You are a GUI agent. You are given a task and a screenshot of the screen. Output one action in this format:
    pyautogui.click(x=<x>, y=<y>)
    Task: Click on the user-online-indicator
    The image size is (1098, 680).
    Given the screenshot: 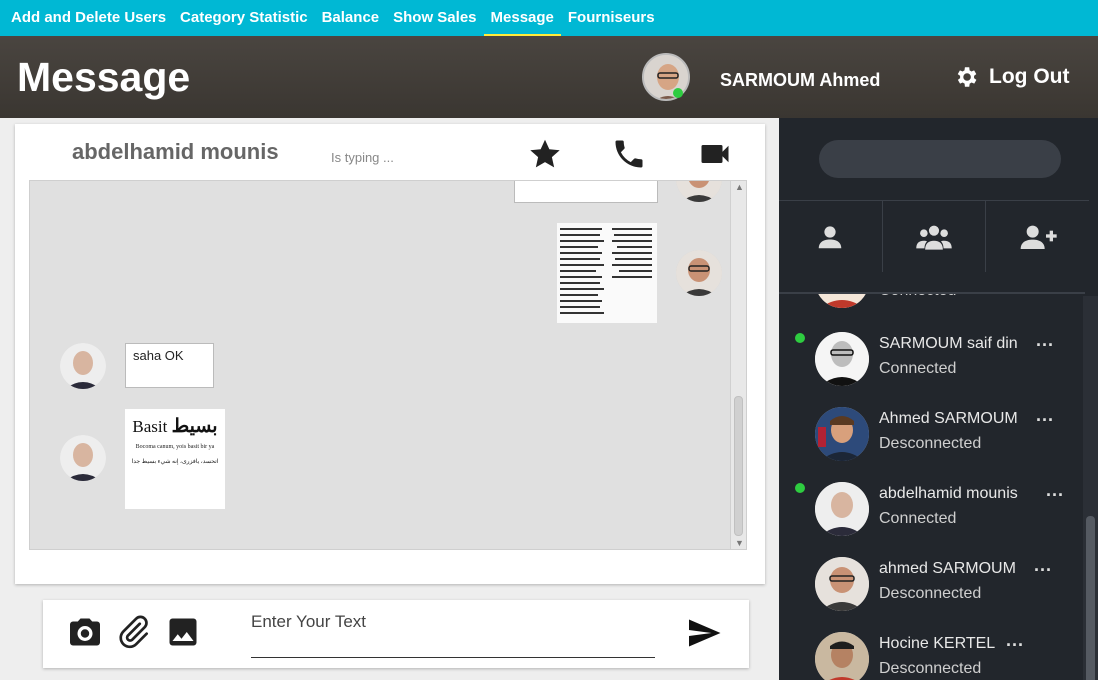 What is the action you would take?
    pyautogui.click(x=678, y=93)
    